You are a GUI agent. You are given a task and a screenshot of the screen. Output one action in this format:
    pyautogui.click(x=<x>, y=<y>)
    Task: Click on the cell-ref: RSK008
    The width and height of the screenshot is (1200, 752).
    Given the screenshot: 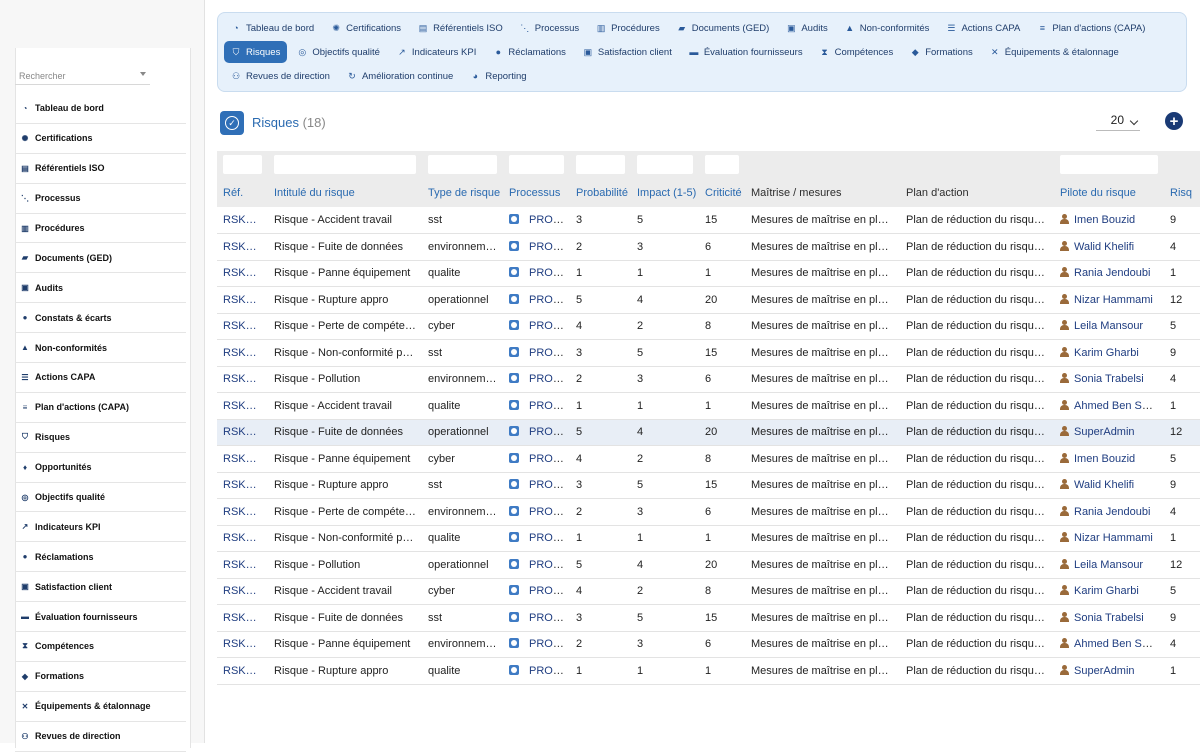 What is the action you would take?
    pyautogui.click(x=242, y=485)
    